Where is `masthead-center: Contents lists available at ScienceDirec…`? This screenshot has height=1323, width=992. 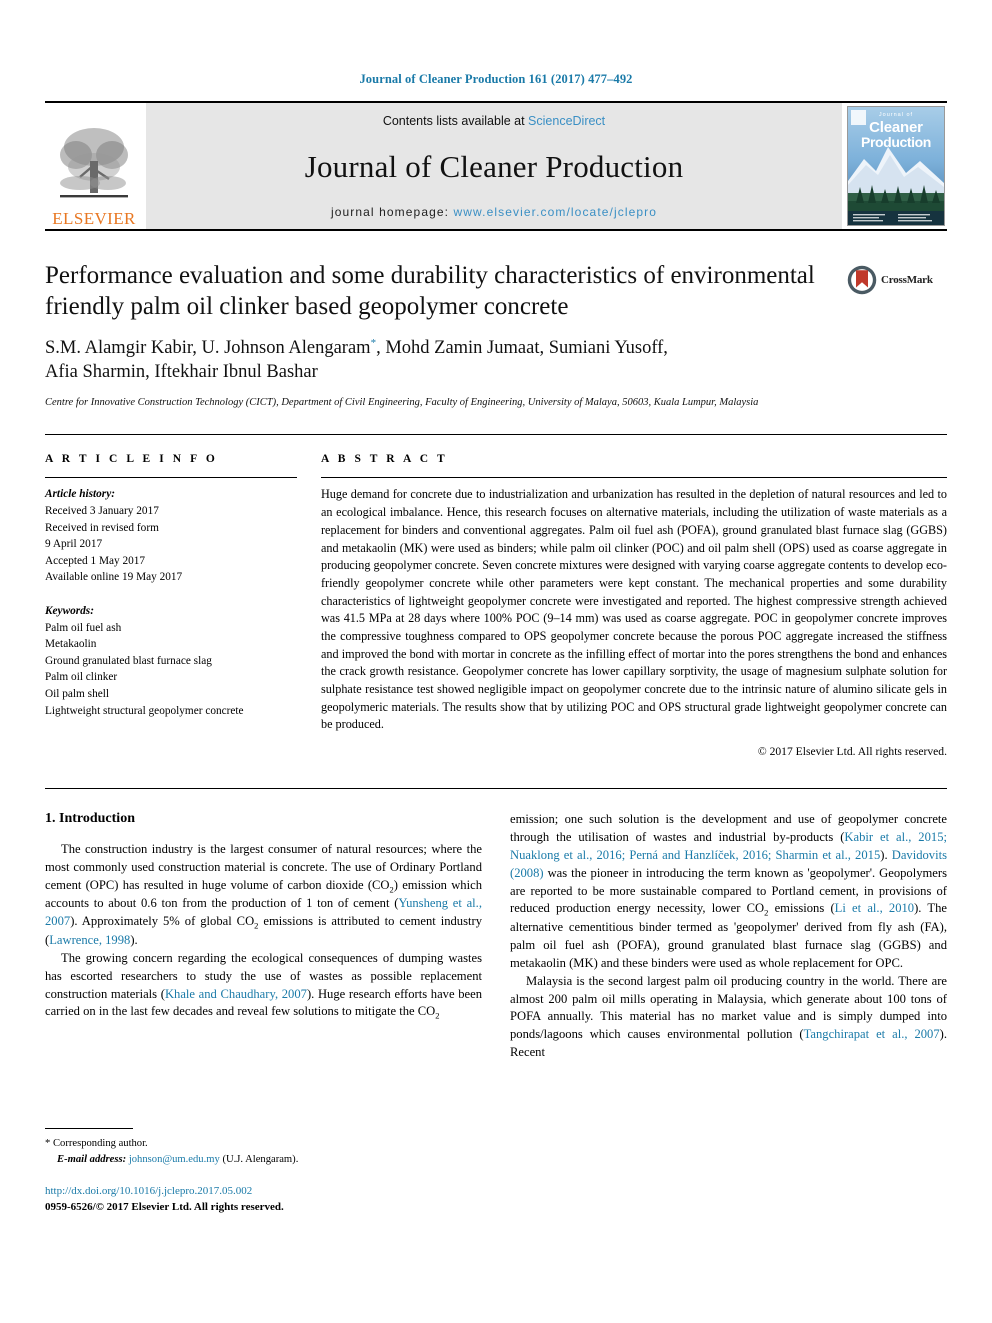 masthead-center: Contents lists available at ScienceDirec… is located at coordinates (494, 166).